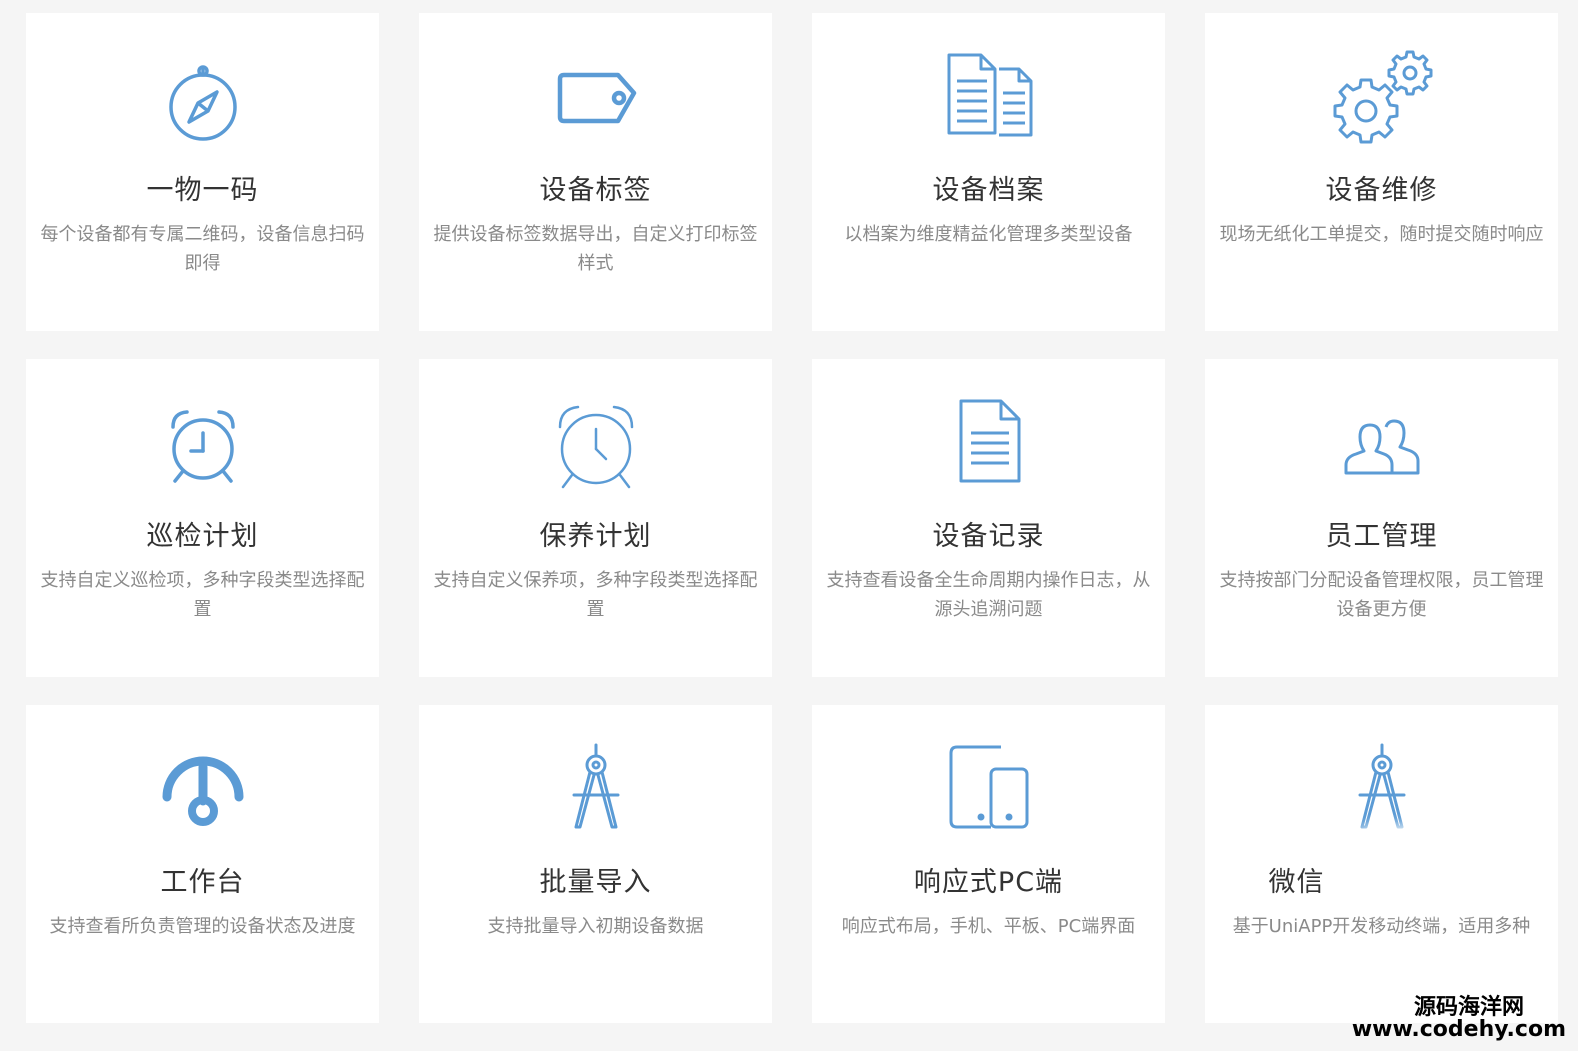 The width and height of the screenshot is (1578, 1051). What do you see at coordinates (1381, 595) in the screenshot?
I see `card-description: 支持按部门分配设备管理权限，员工管理设备更方便` at bounding box center [1381, 595].